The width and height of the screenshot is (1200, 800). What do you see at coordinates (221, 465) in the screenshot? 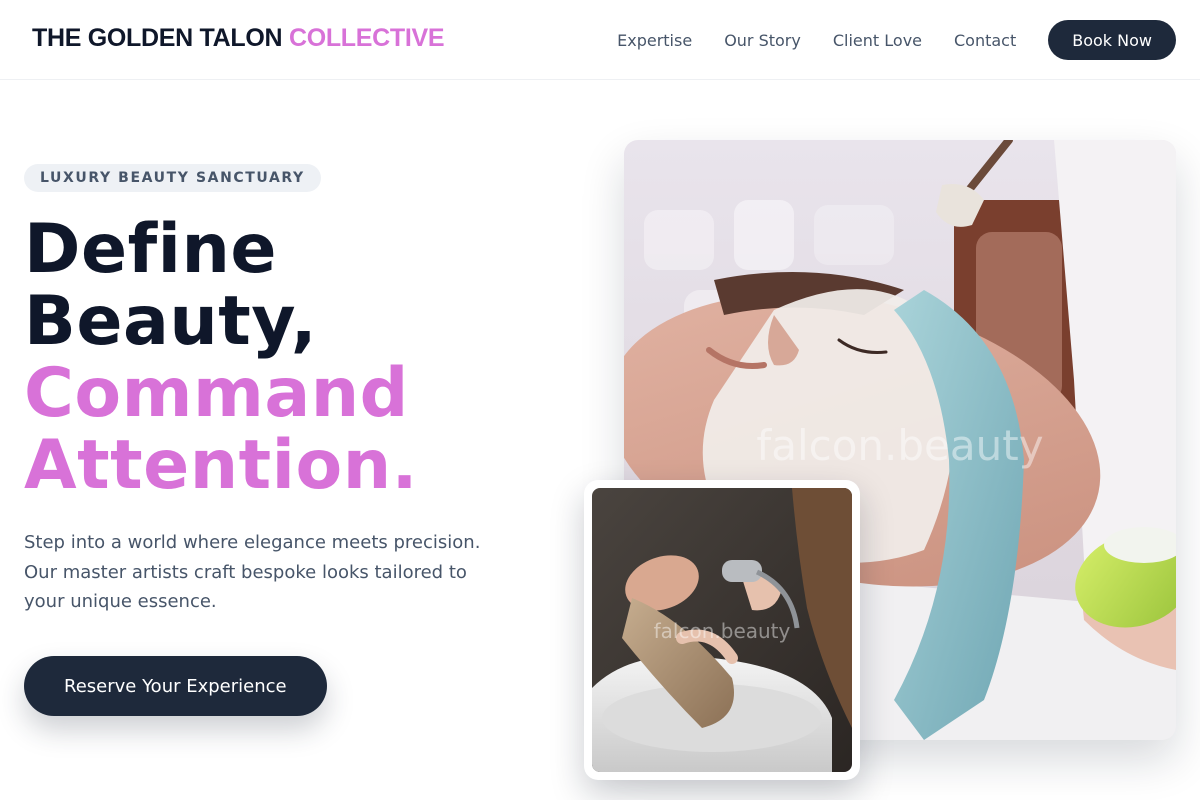
I see `headline-line-4: Attention.` at bounding box center [221, 465].